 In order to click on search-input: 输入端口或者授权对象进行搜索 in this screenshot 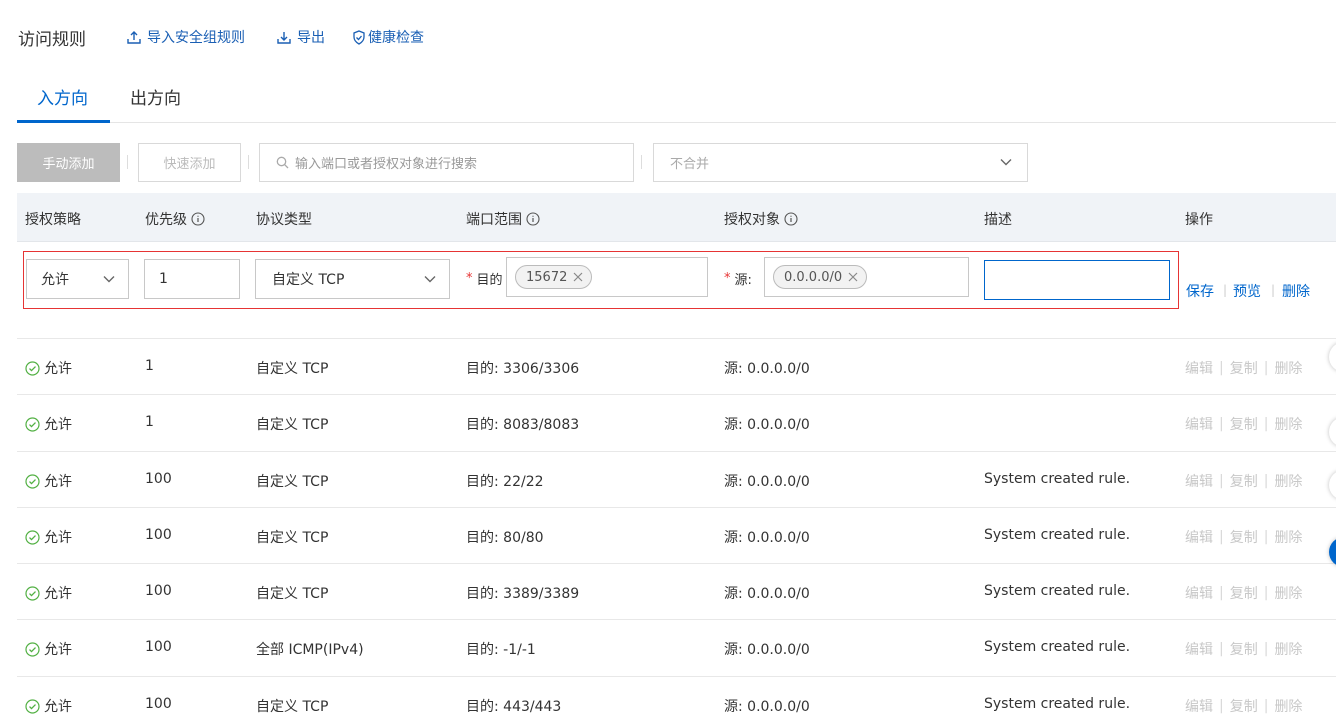, I will do `click(446, 162)`.